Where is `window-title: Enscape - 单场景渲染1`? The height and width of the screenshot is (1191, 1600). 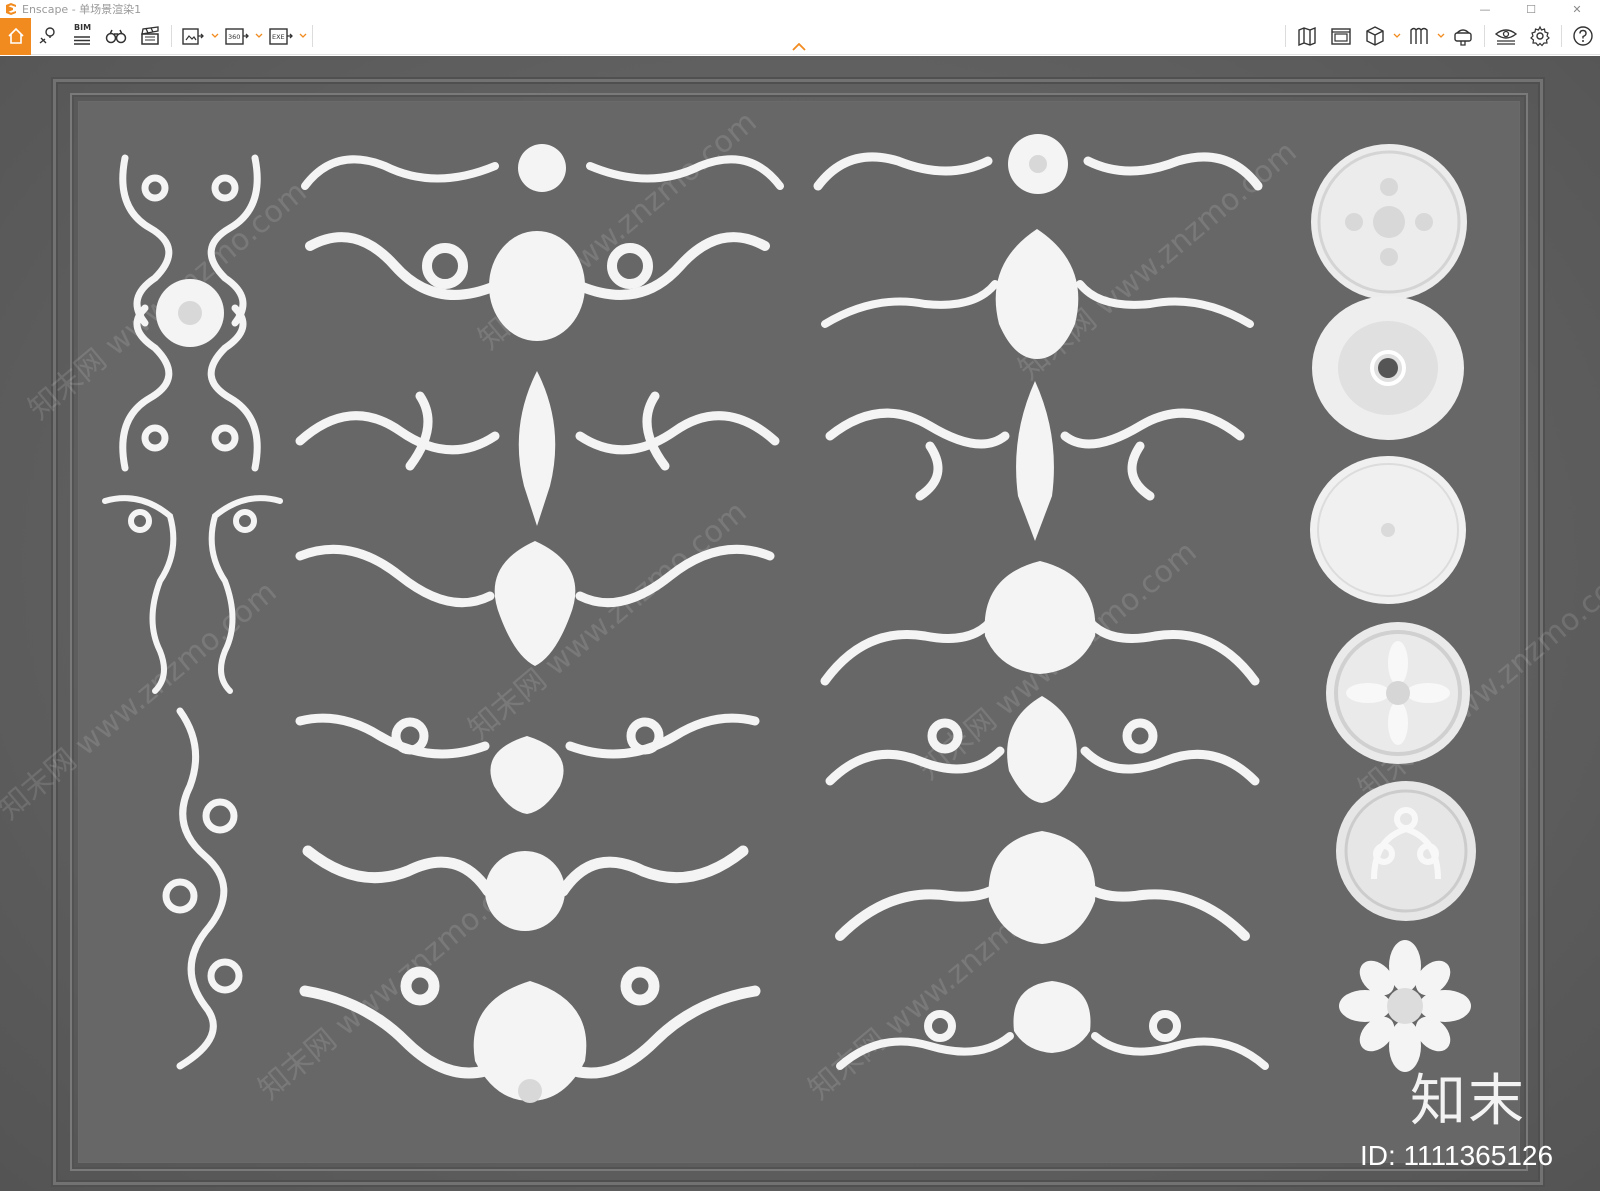 window-title: Enscape - 单场景渲染1 is located at coordinates (82, 9).